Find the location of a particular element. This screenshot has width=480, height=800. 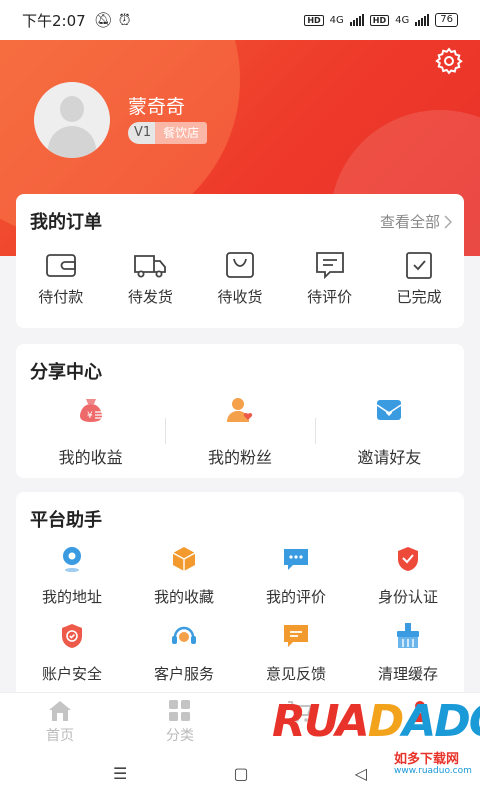

order-pending-shipment: 待发货 is located at coordinates (151, 278).